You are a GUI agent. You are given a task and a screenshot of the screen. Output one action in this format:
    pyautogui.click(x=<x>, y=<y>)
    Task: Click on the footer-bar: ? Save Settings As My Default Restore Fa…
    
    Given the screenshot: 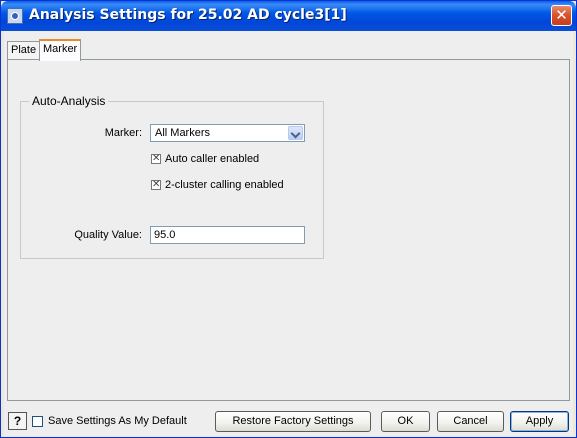 What is the action you would take?
    pyautogui.click(x=288, y=421)
    